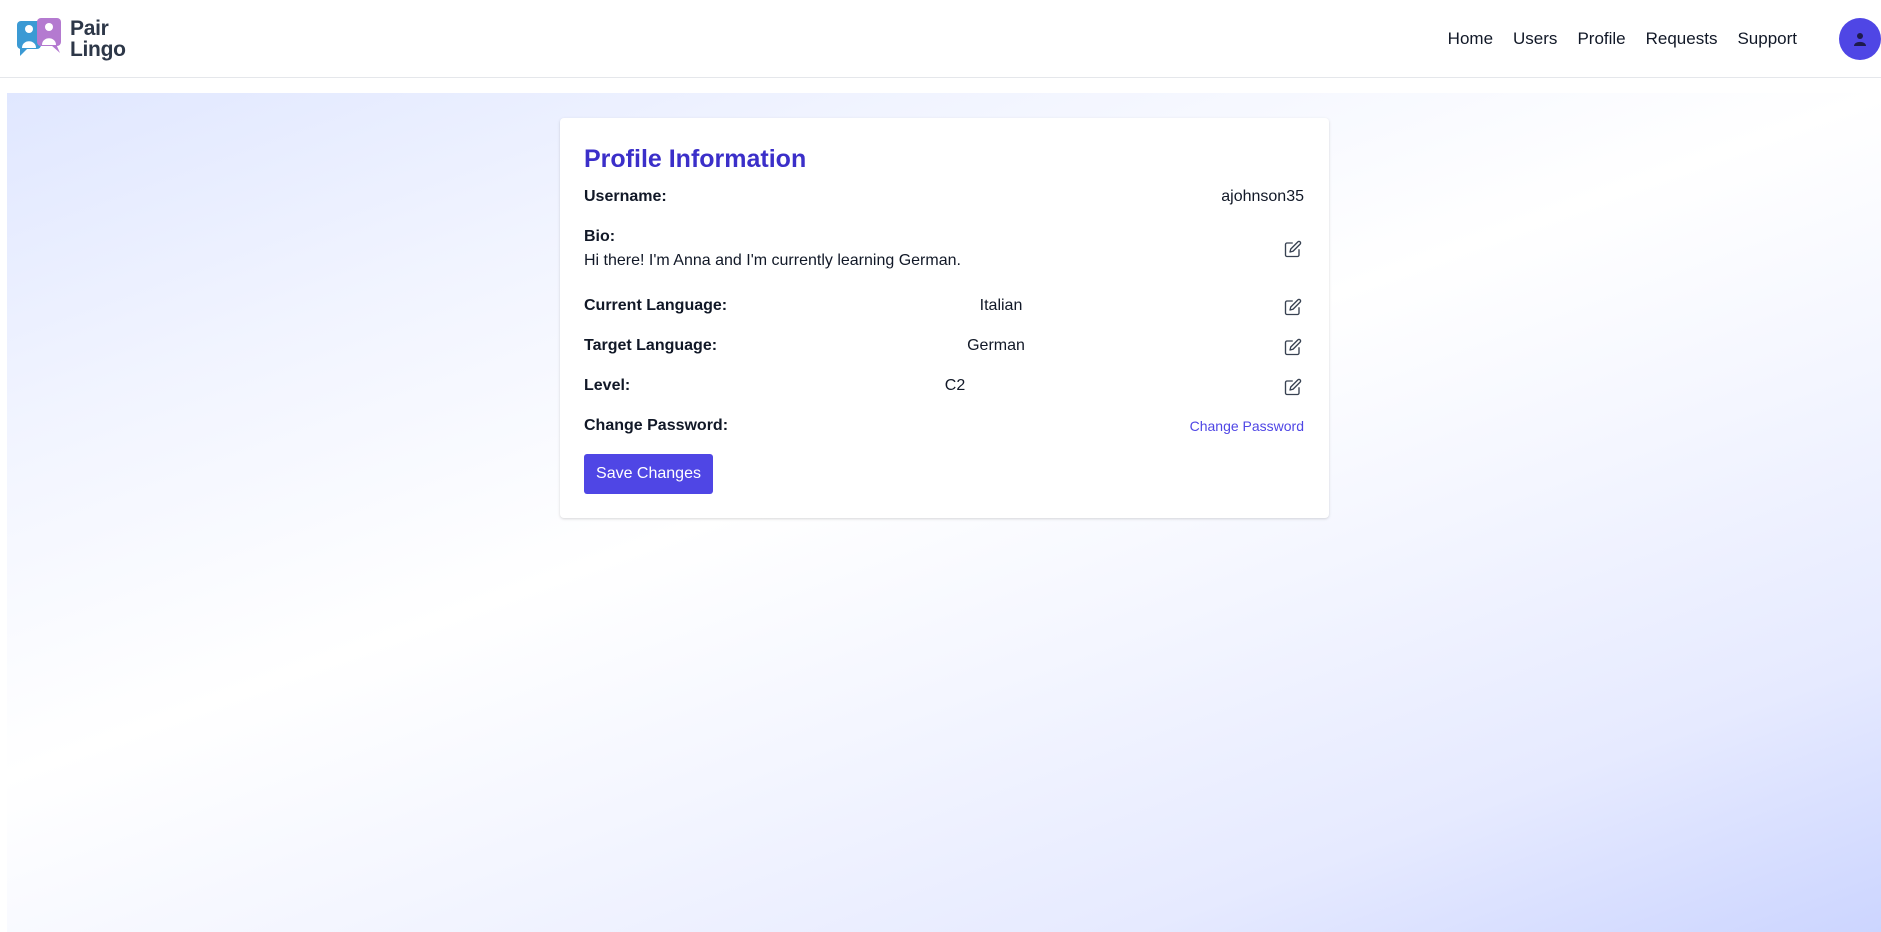  I want to click on edit-bio-button, so click(1293, 249).